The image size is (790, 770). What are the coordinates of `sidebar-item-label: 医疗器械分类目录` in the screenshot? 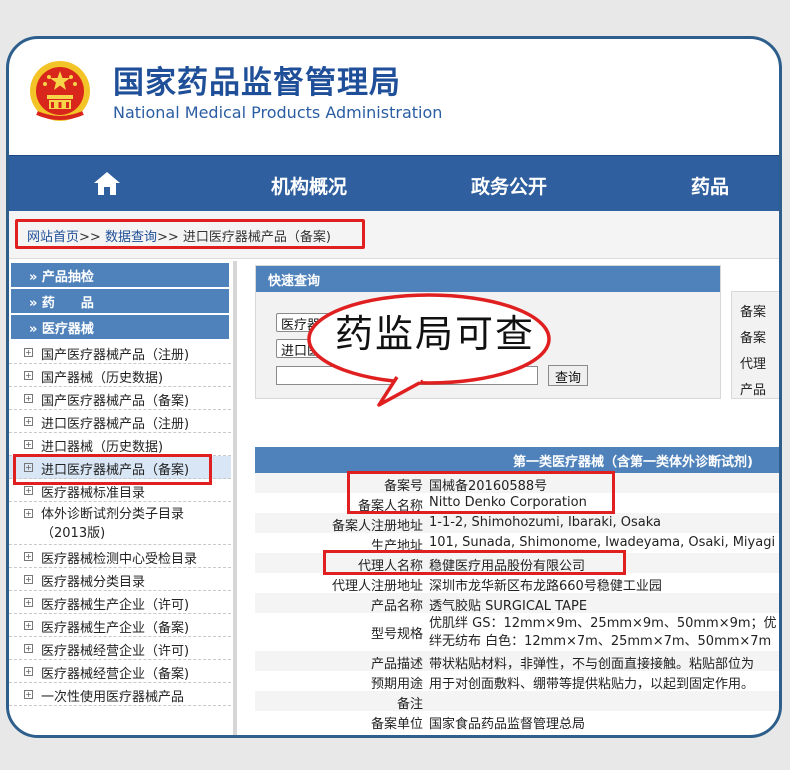 It's located at (93, 582).